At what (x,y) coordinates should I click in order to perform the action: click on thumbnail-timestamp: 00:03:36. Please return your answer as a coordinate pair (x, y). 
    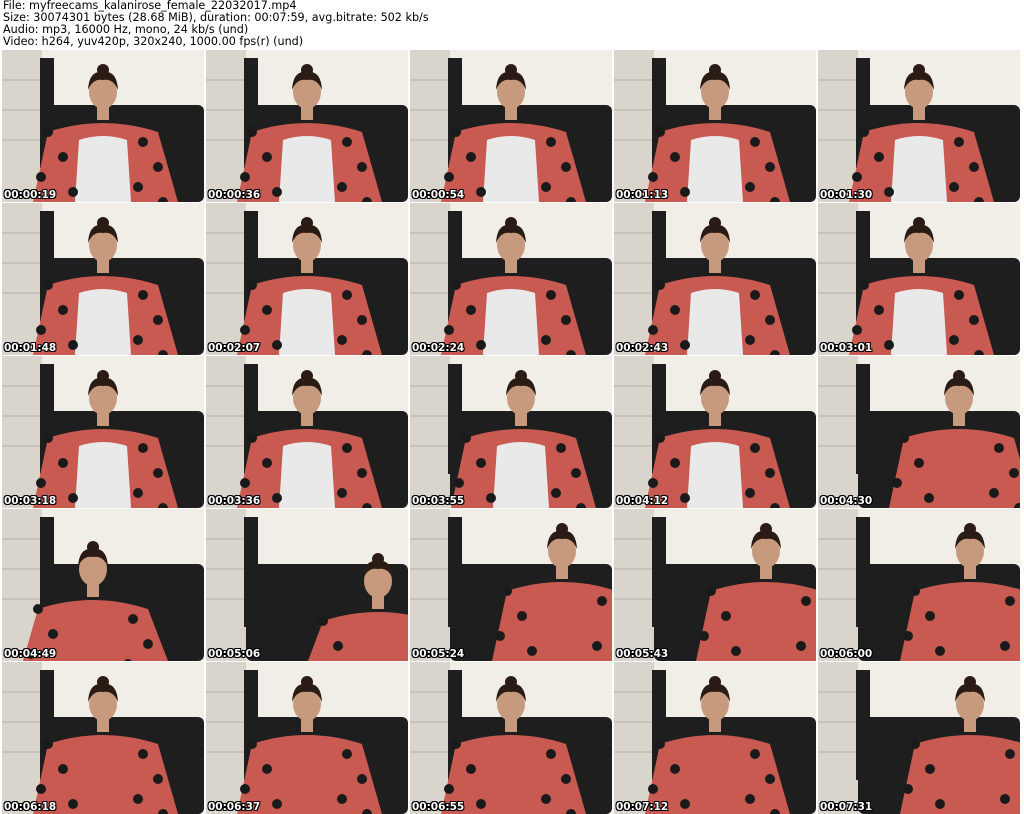
    Looking at the image, I should click on (234, 501).